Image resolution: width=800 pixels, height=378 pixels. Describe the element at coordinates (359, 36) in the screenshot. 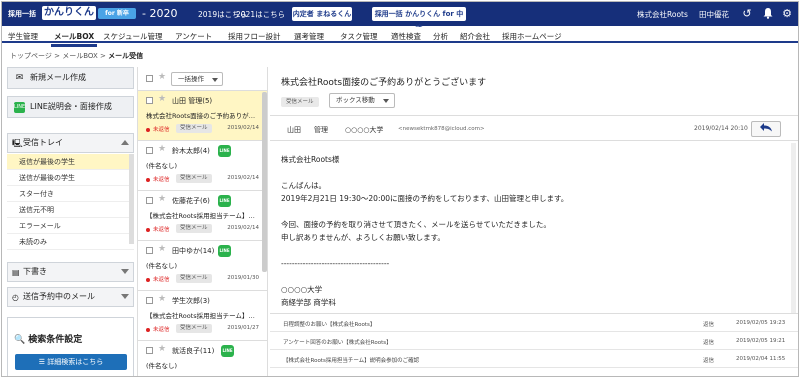

I see `nav-tasks: タスク管理` at that location.